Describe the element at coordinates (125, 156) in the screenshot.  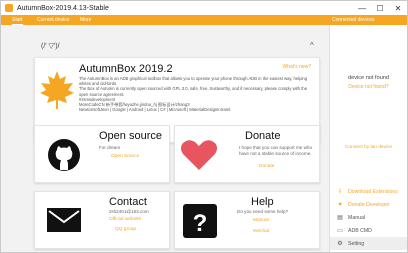
I see `open-source-link: Open Source` at that location.